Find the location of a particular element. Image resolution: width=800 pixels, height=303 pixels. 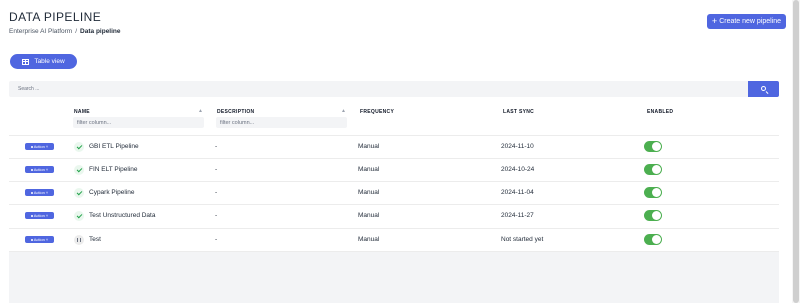

breadcrumb: Enterprise AI Platform / Data pipeline is located at coordinates (65, 31).